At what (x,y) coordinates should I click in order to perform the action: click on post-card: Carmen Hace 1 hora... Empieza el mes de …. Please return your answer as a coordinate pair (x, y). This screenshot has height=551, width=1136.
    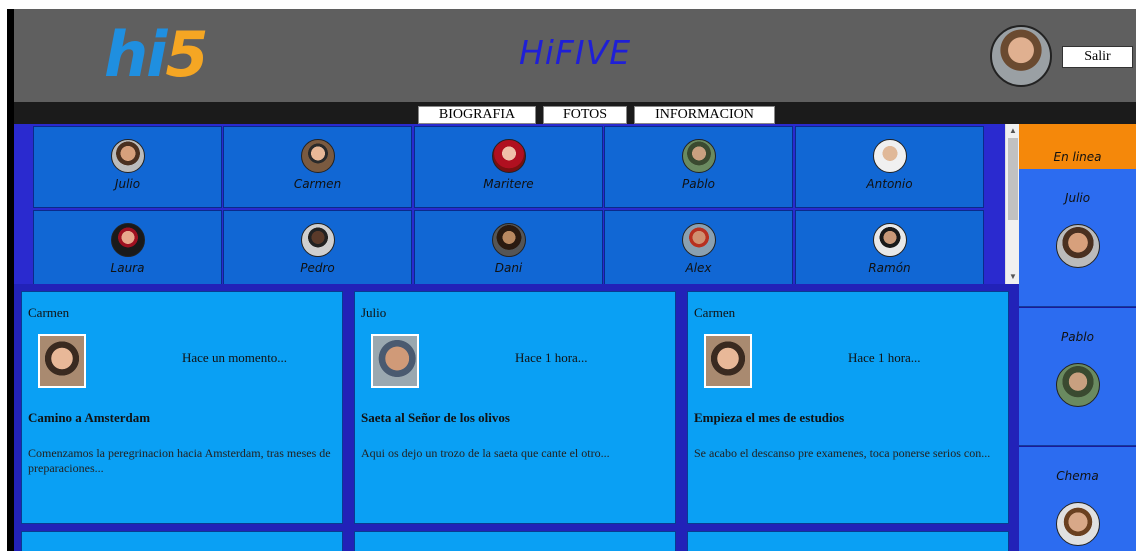
    Looking at the image, I should click on (848, 407).